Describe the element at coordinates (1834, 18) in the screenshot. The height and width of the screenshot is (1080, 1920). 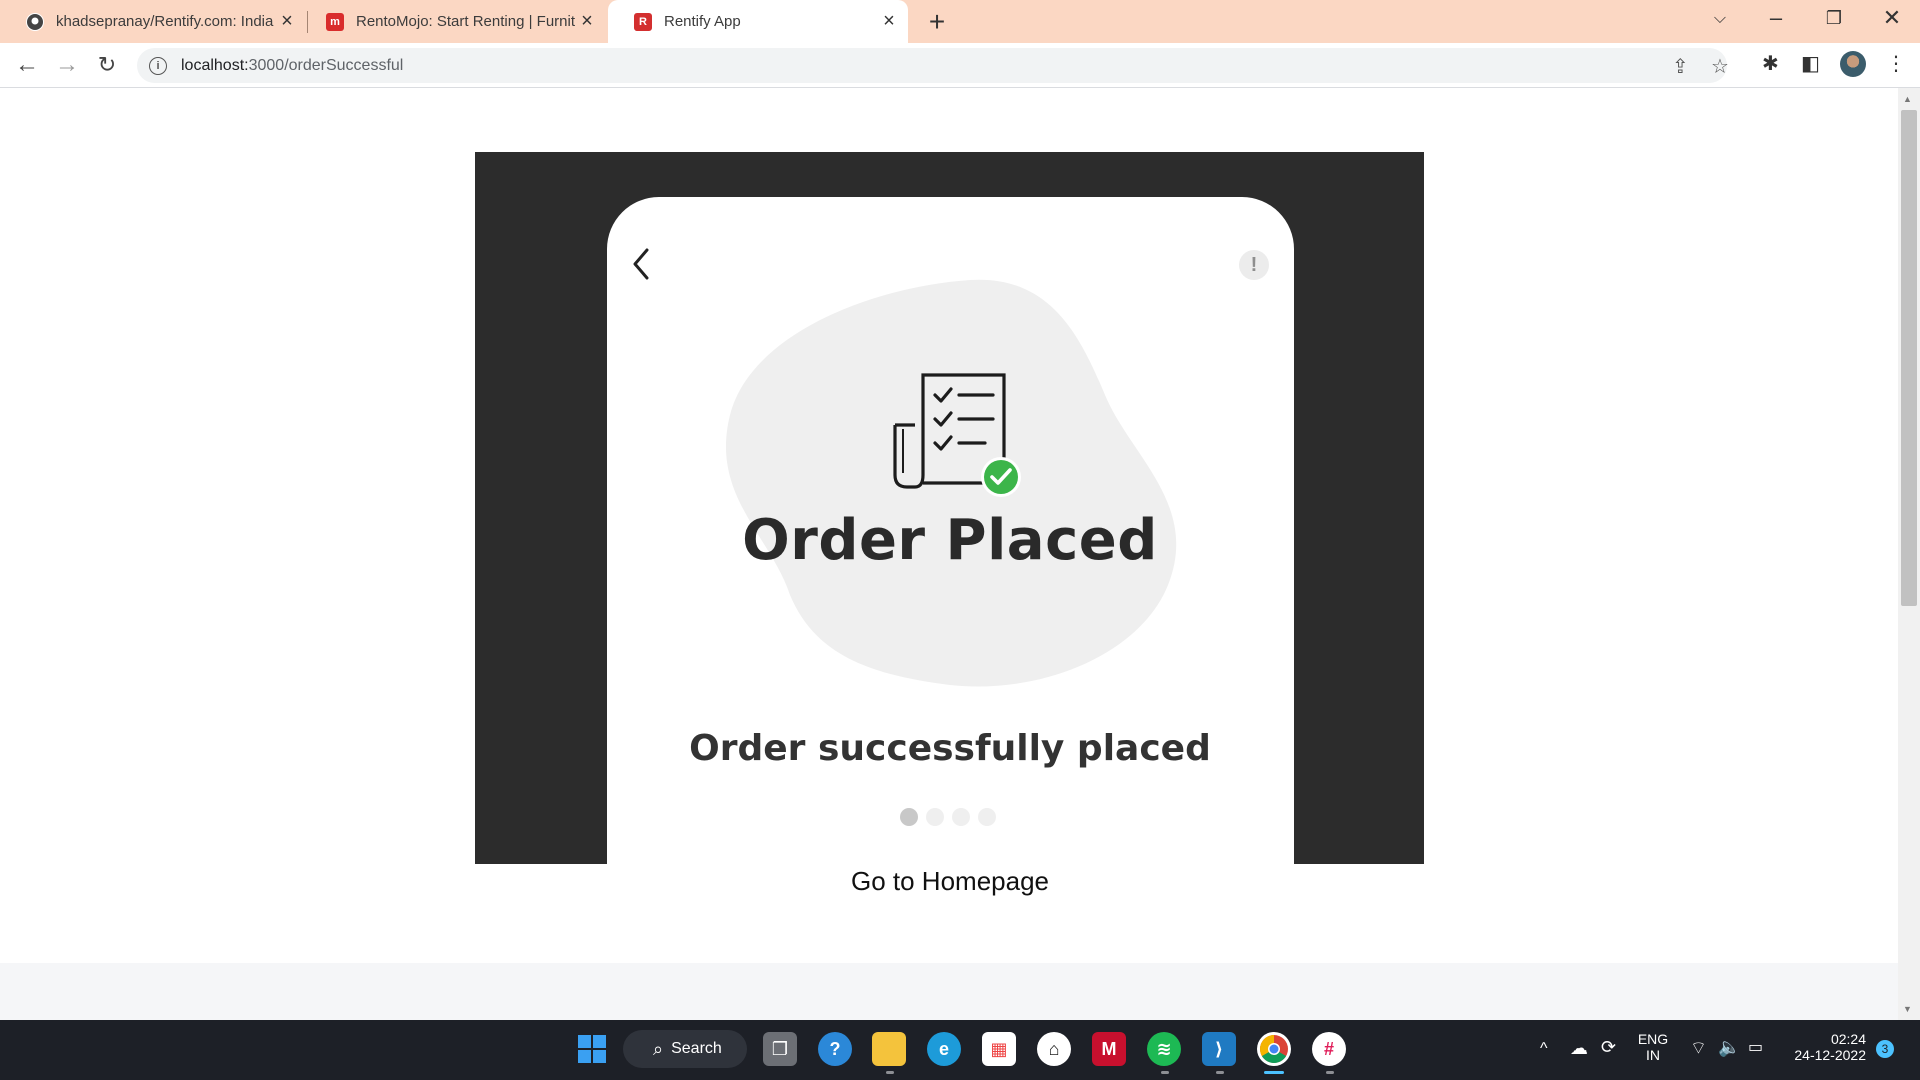
I see `restore-icon: ❐` at that location.